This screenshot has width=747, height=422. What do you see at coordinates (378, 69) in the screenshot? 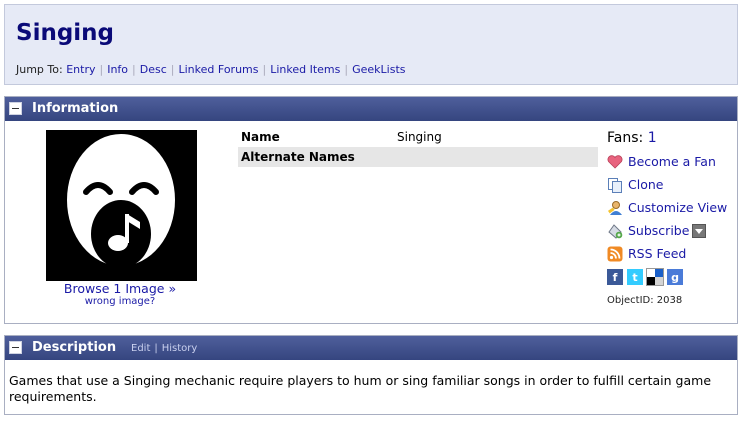
I see `jump-link-geeklists: GeekLists` at bounding box center [378, 69].